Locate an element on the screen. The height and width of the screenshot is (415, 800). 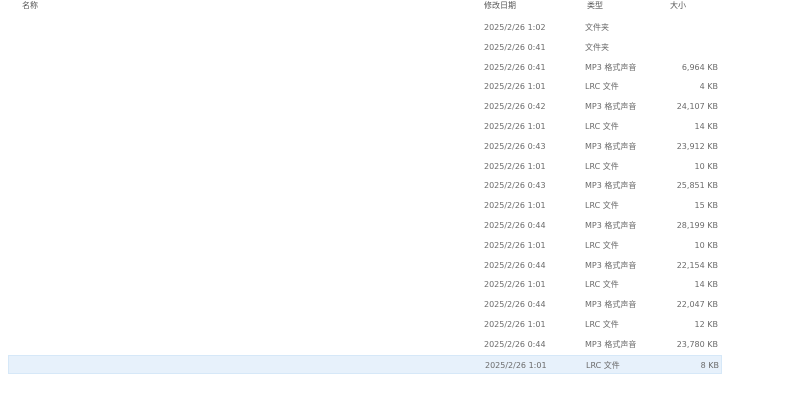
file-size: 24,107 KB is located at coordinates (697, 107).